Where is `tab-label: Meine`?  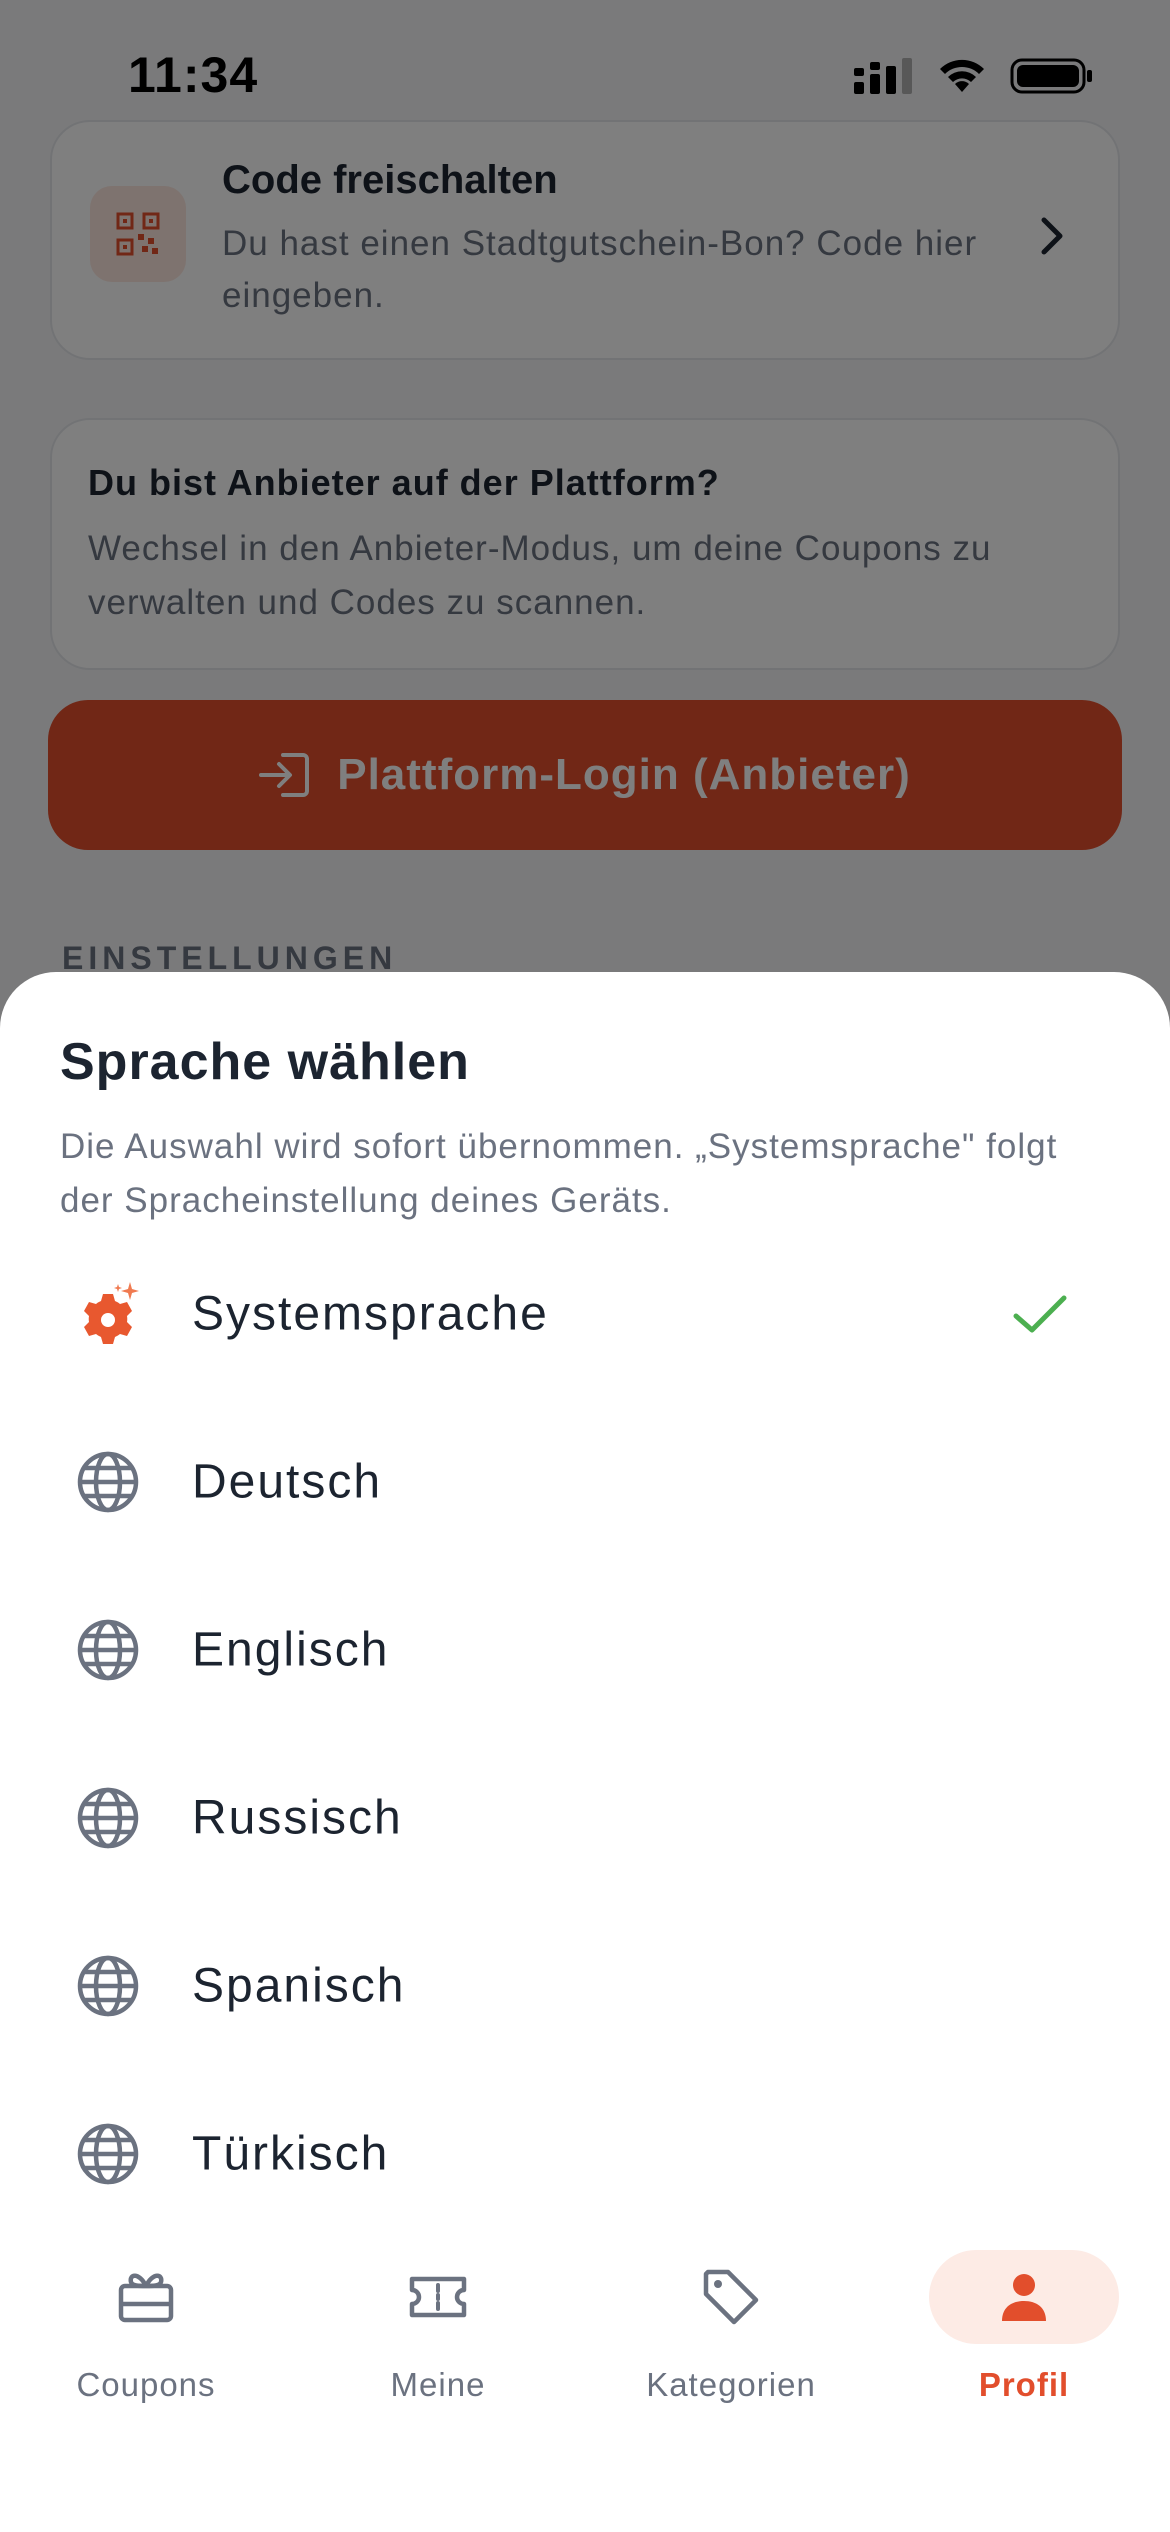 tab-label: Meine is located at coordinates (438, 2384).